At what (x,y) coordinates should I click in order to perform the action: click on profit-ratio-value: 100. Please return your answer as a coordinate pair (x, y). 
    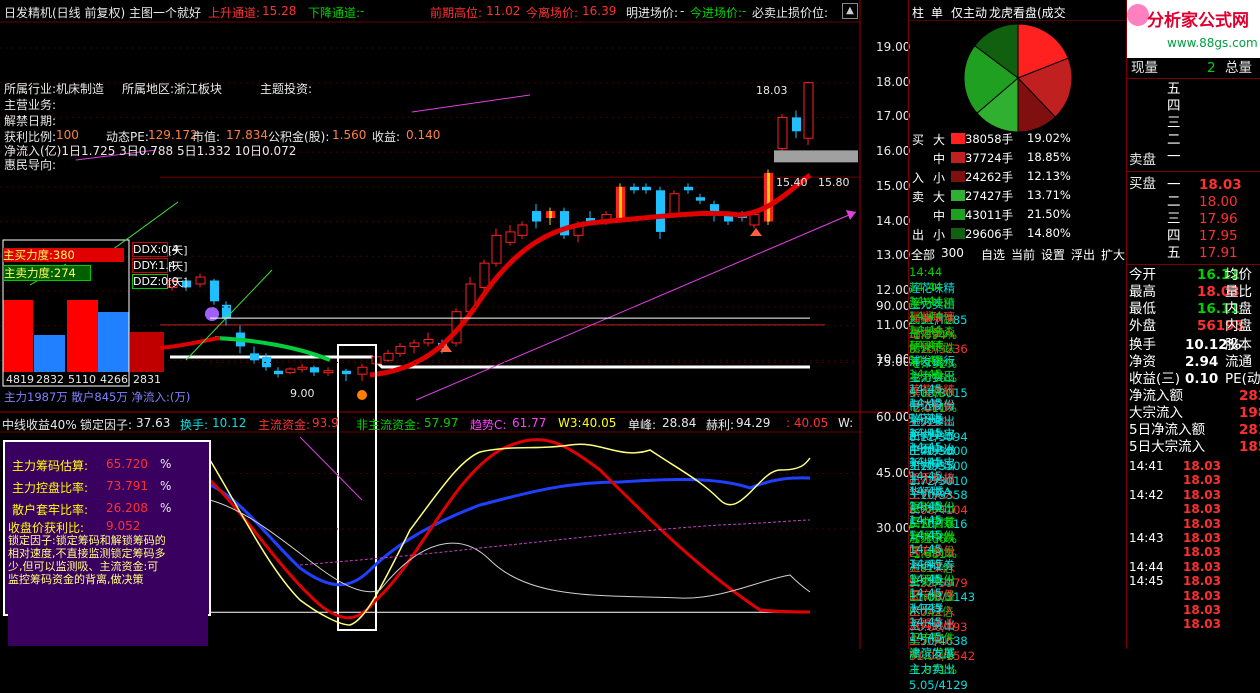
    Looking at the image, I should click on (67, 135).